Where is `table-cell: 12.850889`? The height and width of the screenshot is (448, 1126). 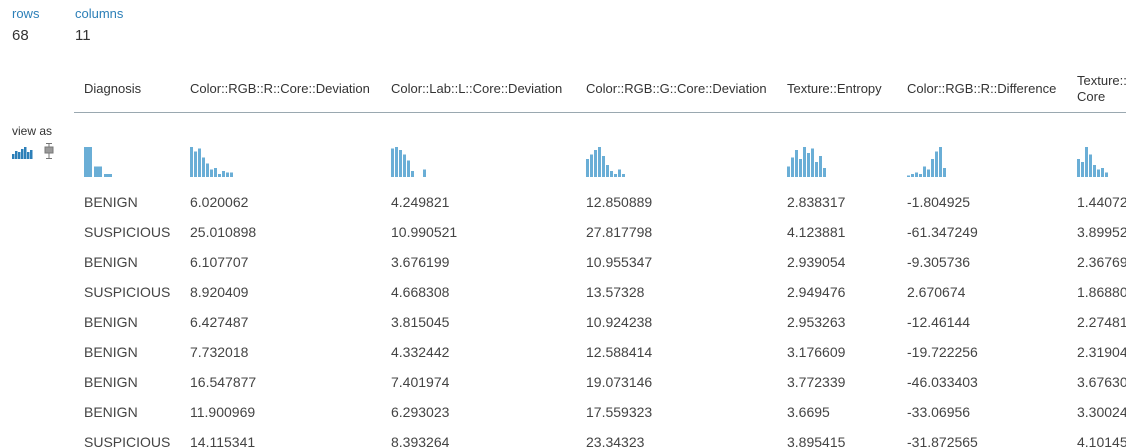 table-cell: 12.850889 is located at coordinates (619, 202).